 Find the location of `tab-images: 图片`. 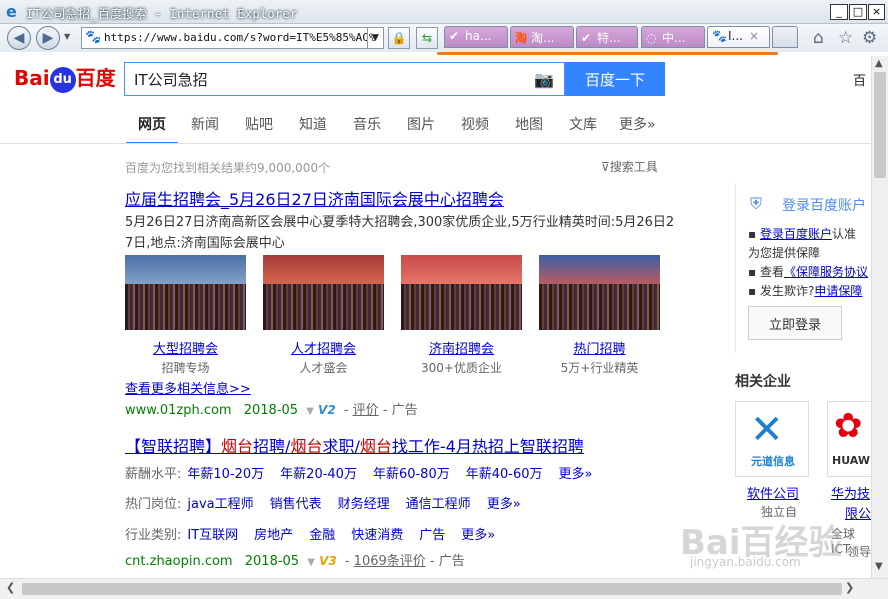

tab-images: 图片 is located at coordinates (421, 124).